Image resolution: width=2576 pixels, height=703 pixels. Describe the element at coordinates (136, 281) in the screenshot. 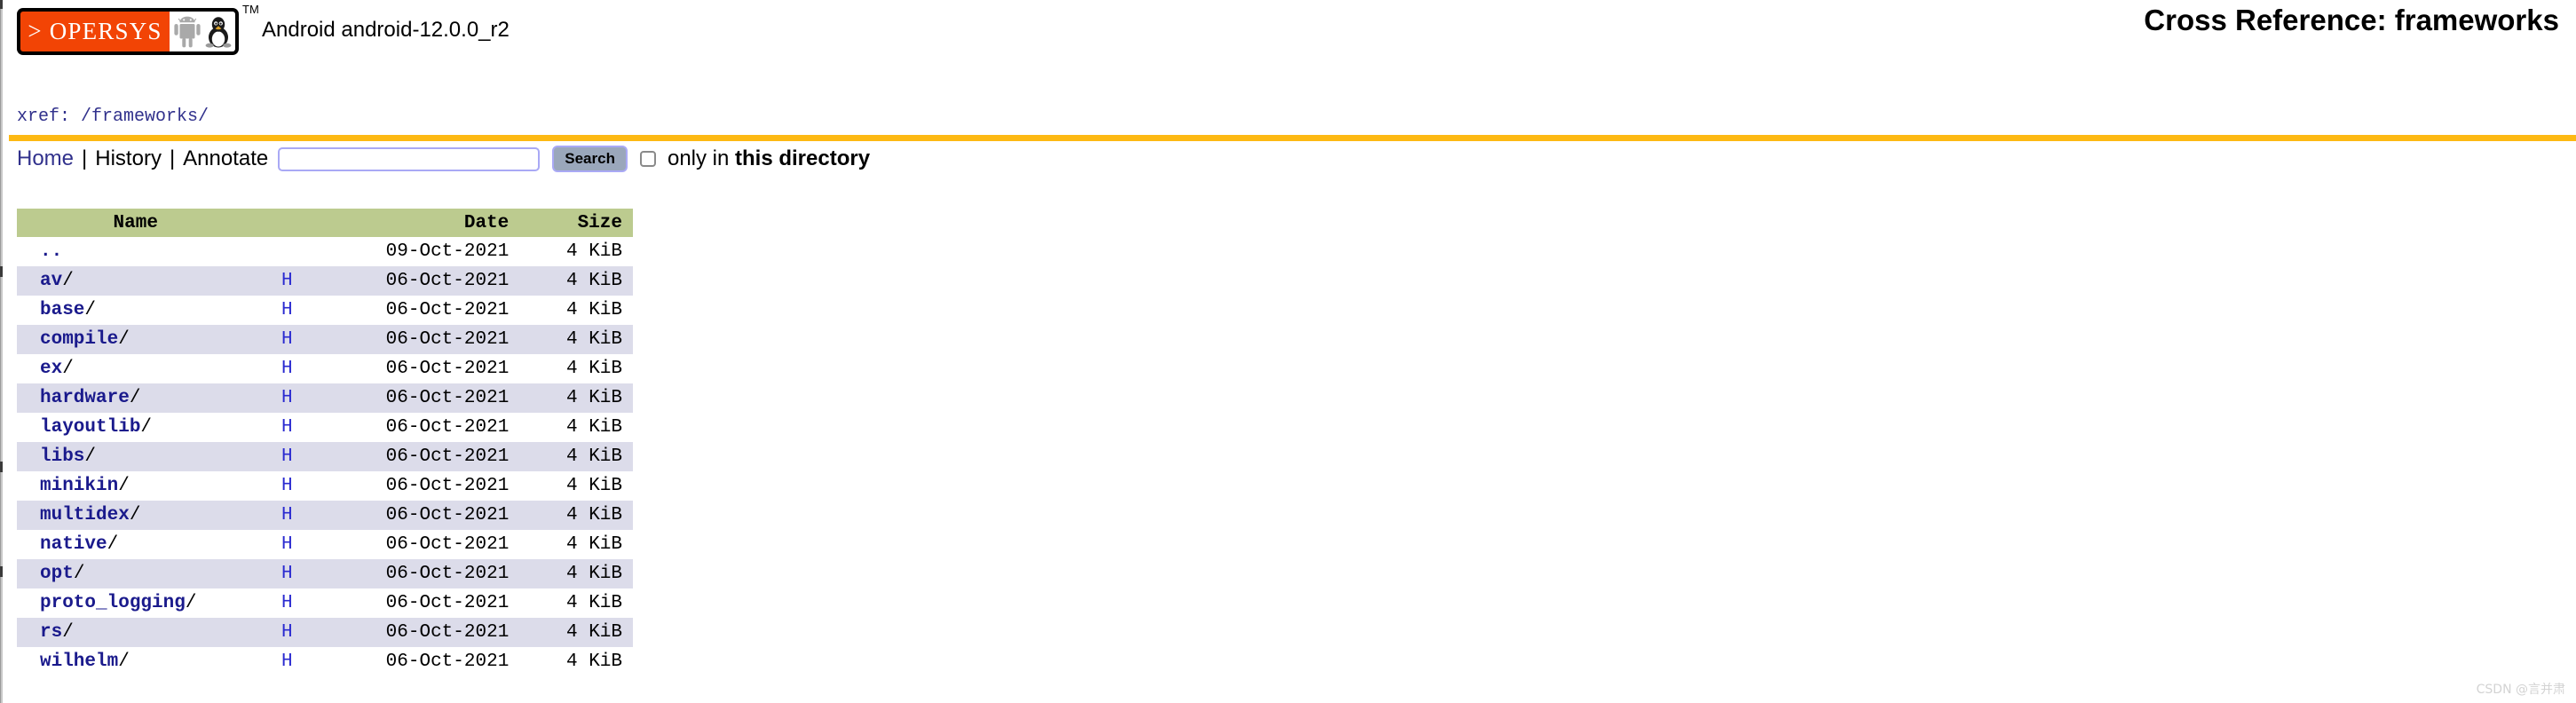

I see `directory-name-cell: av/` at that location.